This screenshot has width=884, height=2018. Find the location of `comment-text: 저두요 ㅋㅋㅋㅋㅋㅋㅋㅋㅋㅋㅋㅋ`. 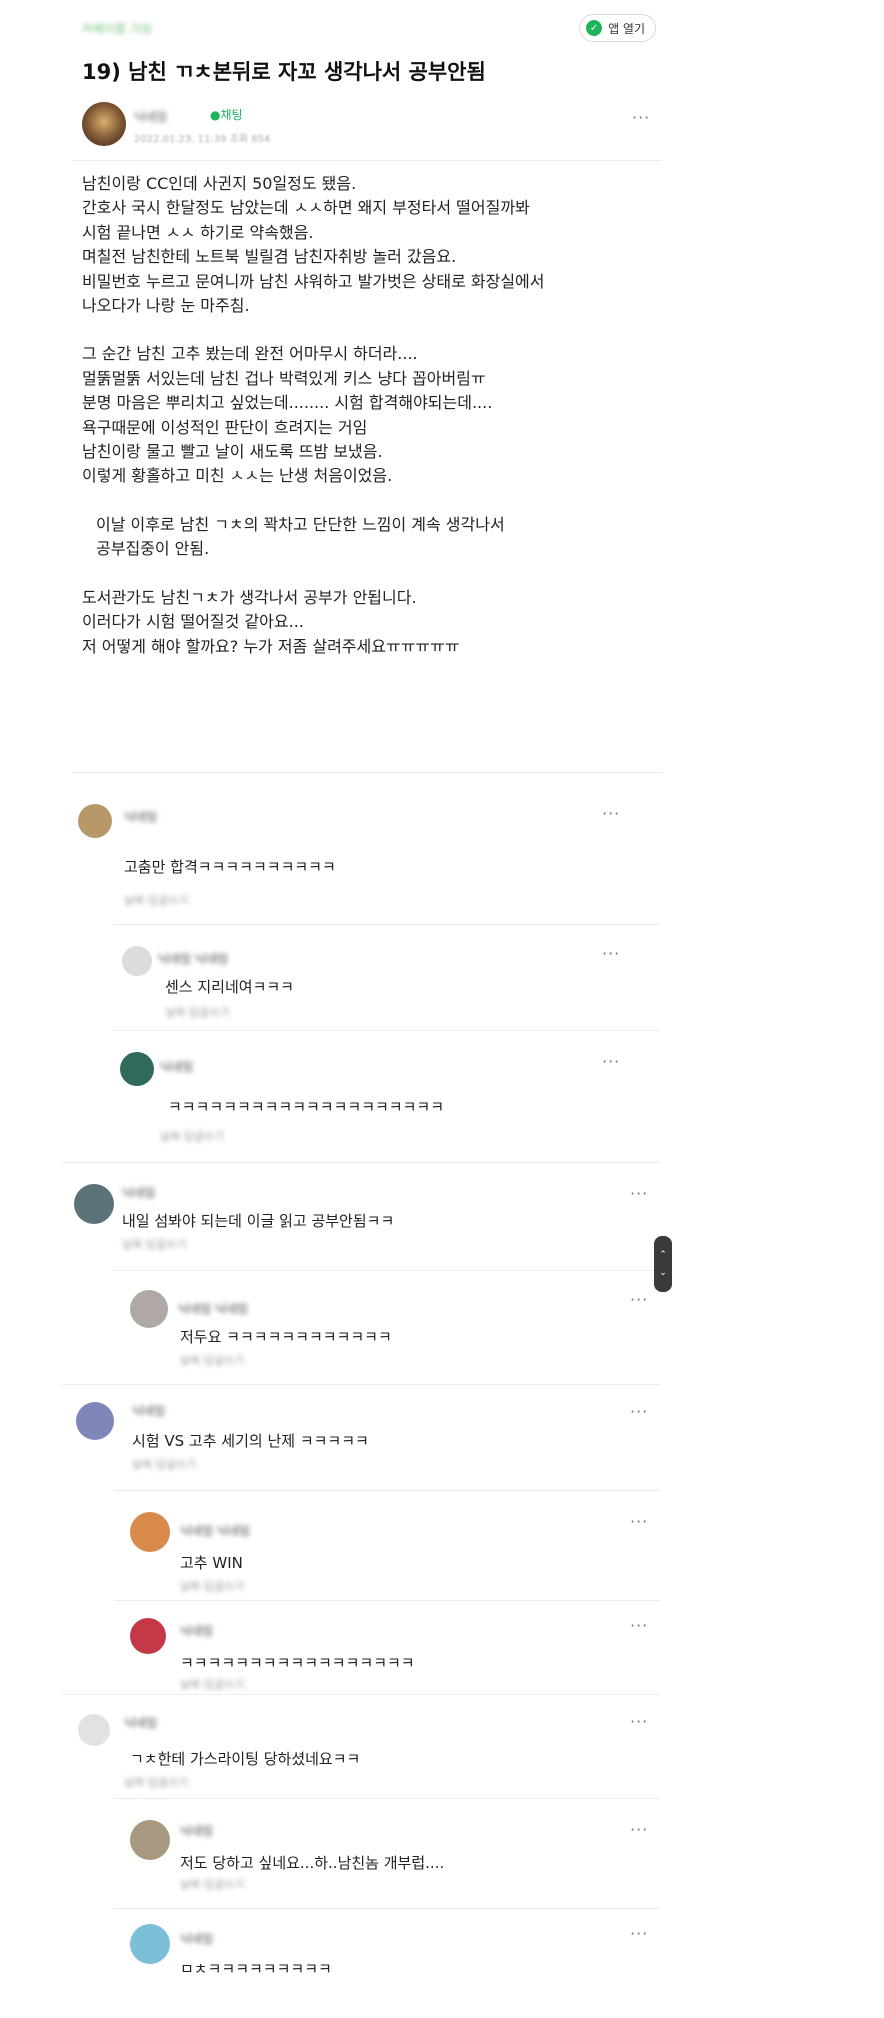

comment-text: 저두요 ㅋㅋㅋㅋㅋㅋㅋㅋㅋㅋㅋㅋ is located at coordinates (286, 1337).